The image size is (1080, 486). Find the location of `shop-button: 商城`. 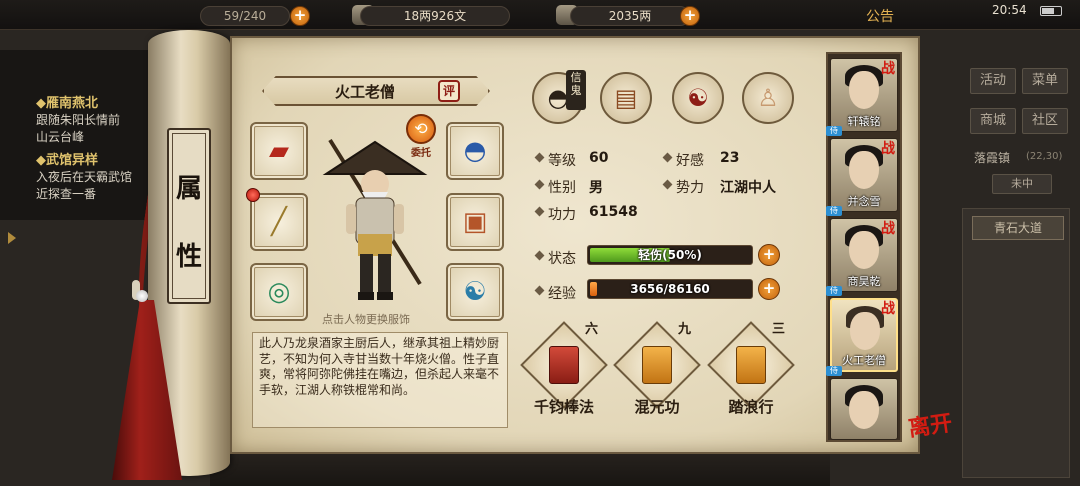

shop-button: 商城 is located at coordinates (993, 121).